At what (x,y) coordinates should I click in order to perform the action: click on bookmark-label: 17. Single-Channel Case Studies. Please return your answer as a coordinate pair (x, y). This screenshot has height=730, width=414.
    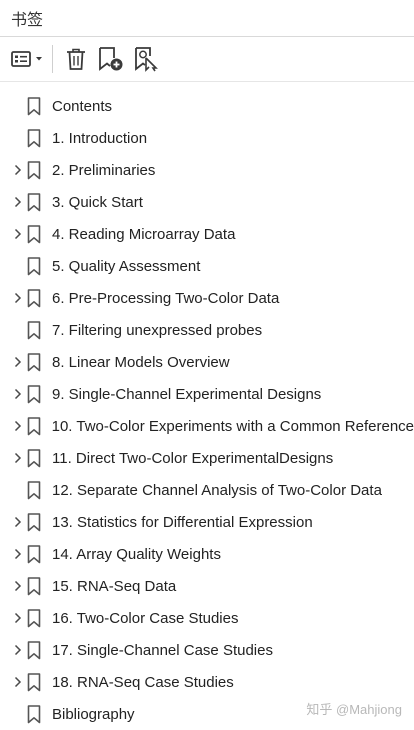
    Looking at the image, I should click on (162, 650).